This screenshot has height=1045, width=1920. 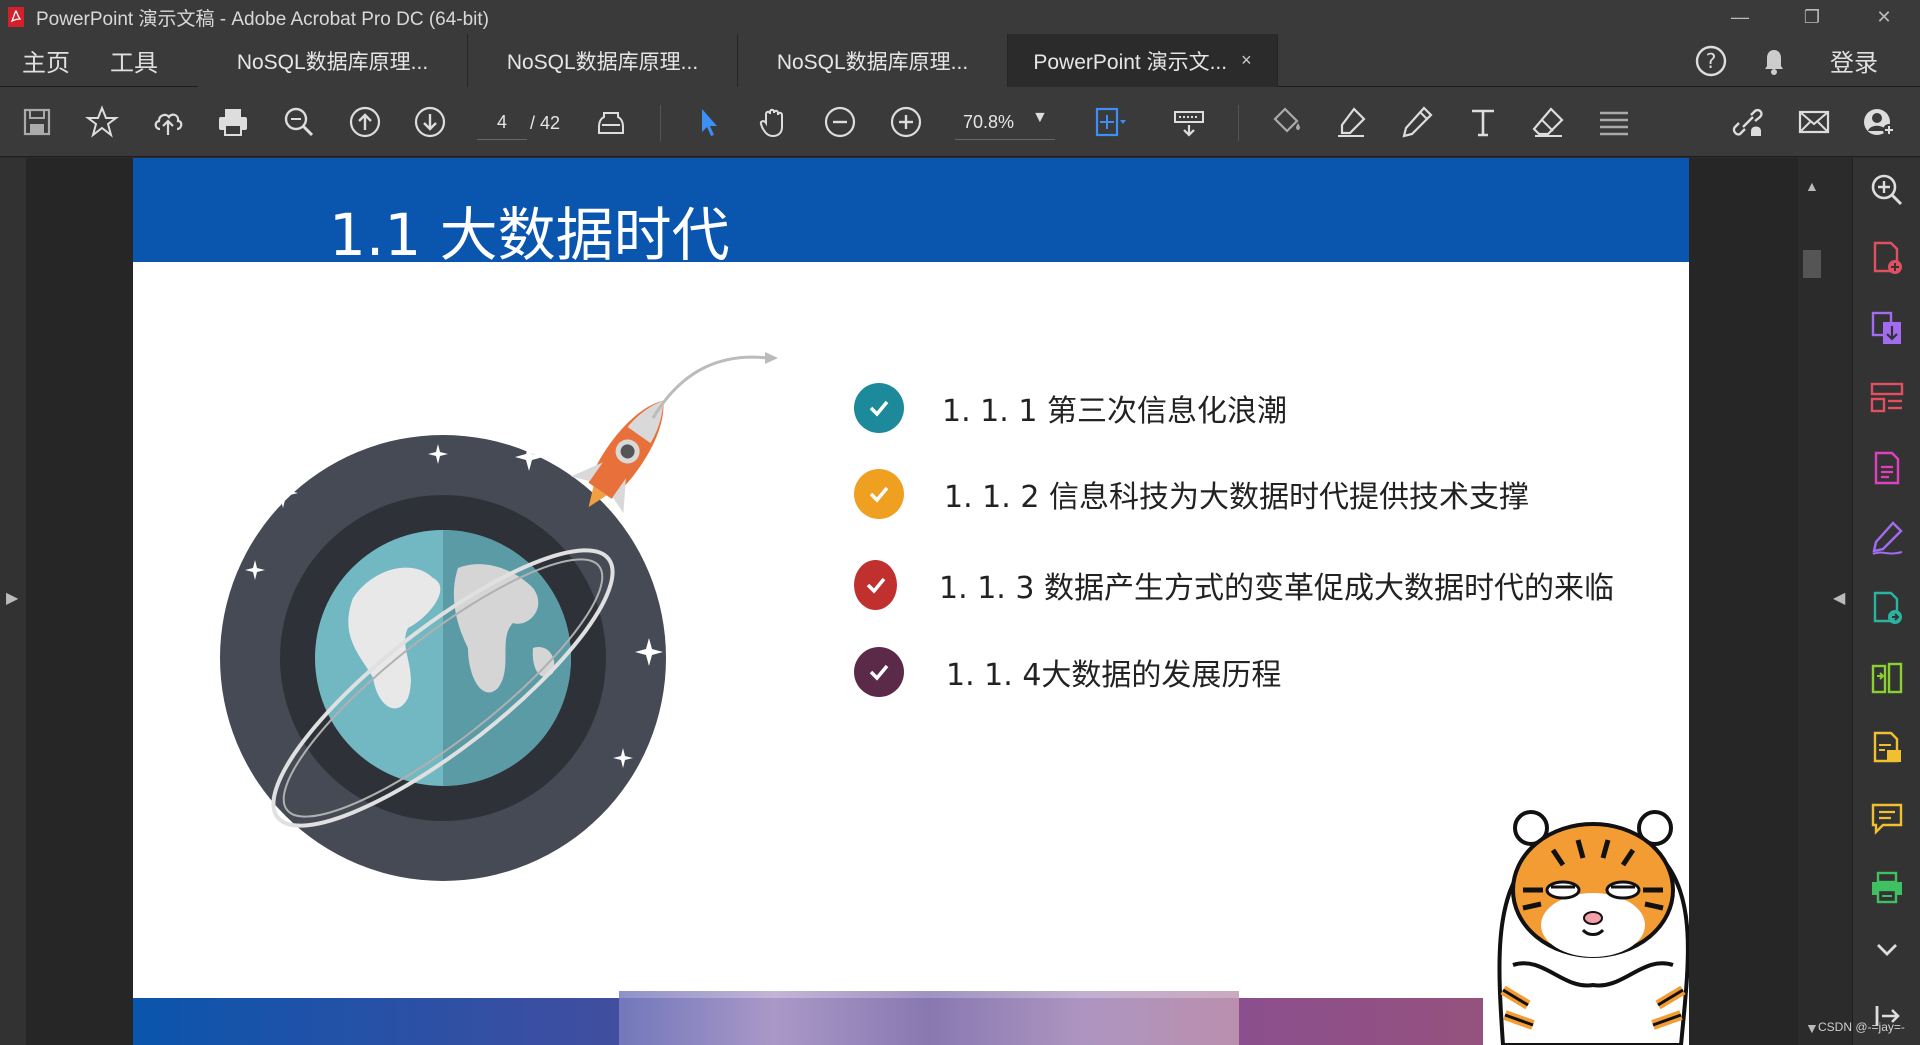 What do you see at coordinates (1887, 538) in the screenshot?
I see `sign-icon` at bounding box center [1887, 538].